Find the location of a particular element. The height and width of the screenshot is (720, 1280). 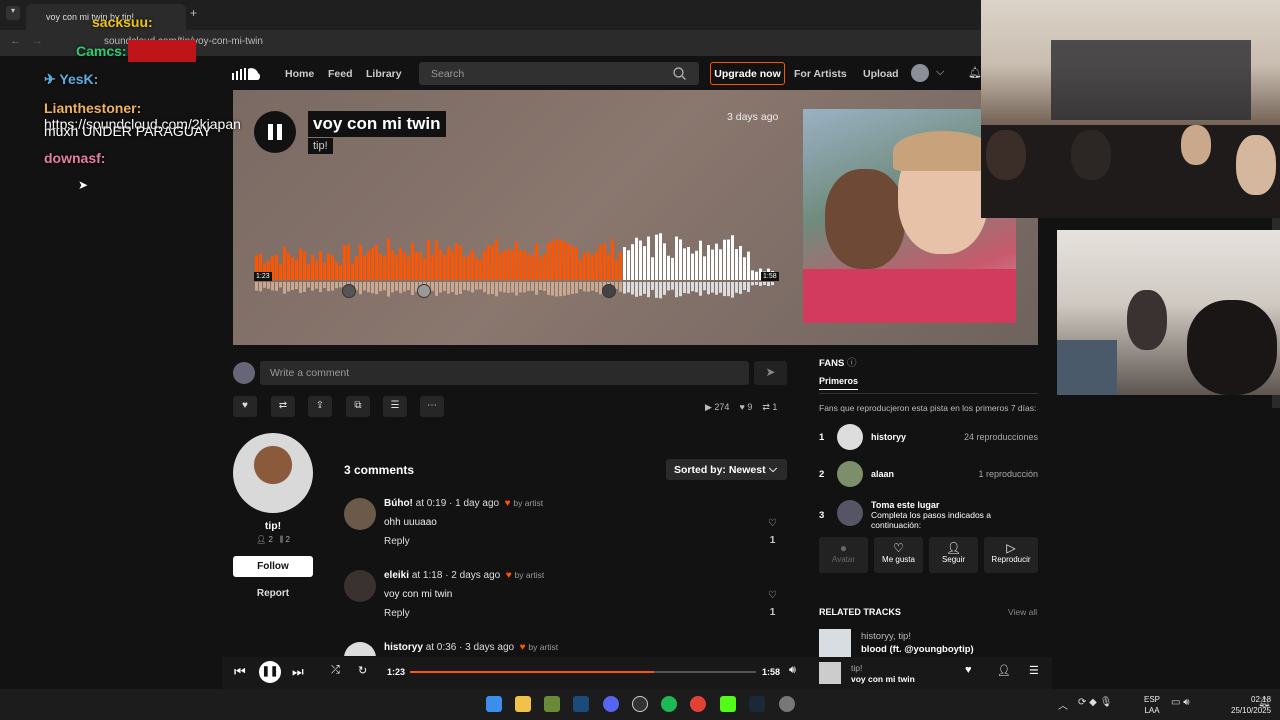

comment-timestamp: at 0:36 is located at coordinates (441, 647).